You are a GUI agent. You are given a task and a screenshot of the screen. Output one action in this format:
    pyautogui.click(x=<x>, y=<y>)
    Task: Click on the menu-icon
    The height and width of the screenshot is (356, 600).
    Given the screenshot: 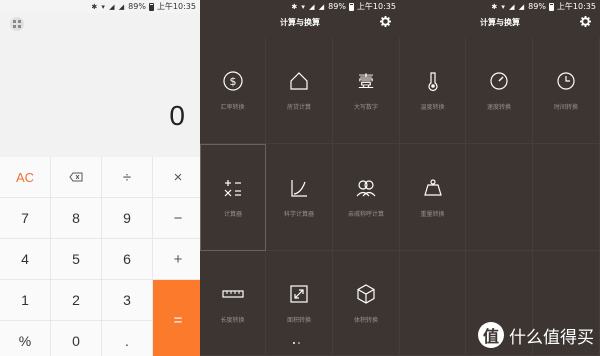 What is the action you would take?
    pyautogui.click(x=17, y=24)
    